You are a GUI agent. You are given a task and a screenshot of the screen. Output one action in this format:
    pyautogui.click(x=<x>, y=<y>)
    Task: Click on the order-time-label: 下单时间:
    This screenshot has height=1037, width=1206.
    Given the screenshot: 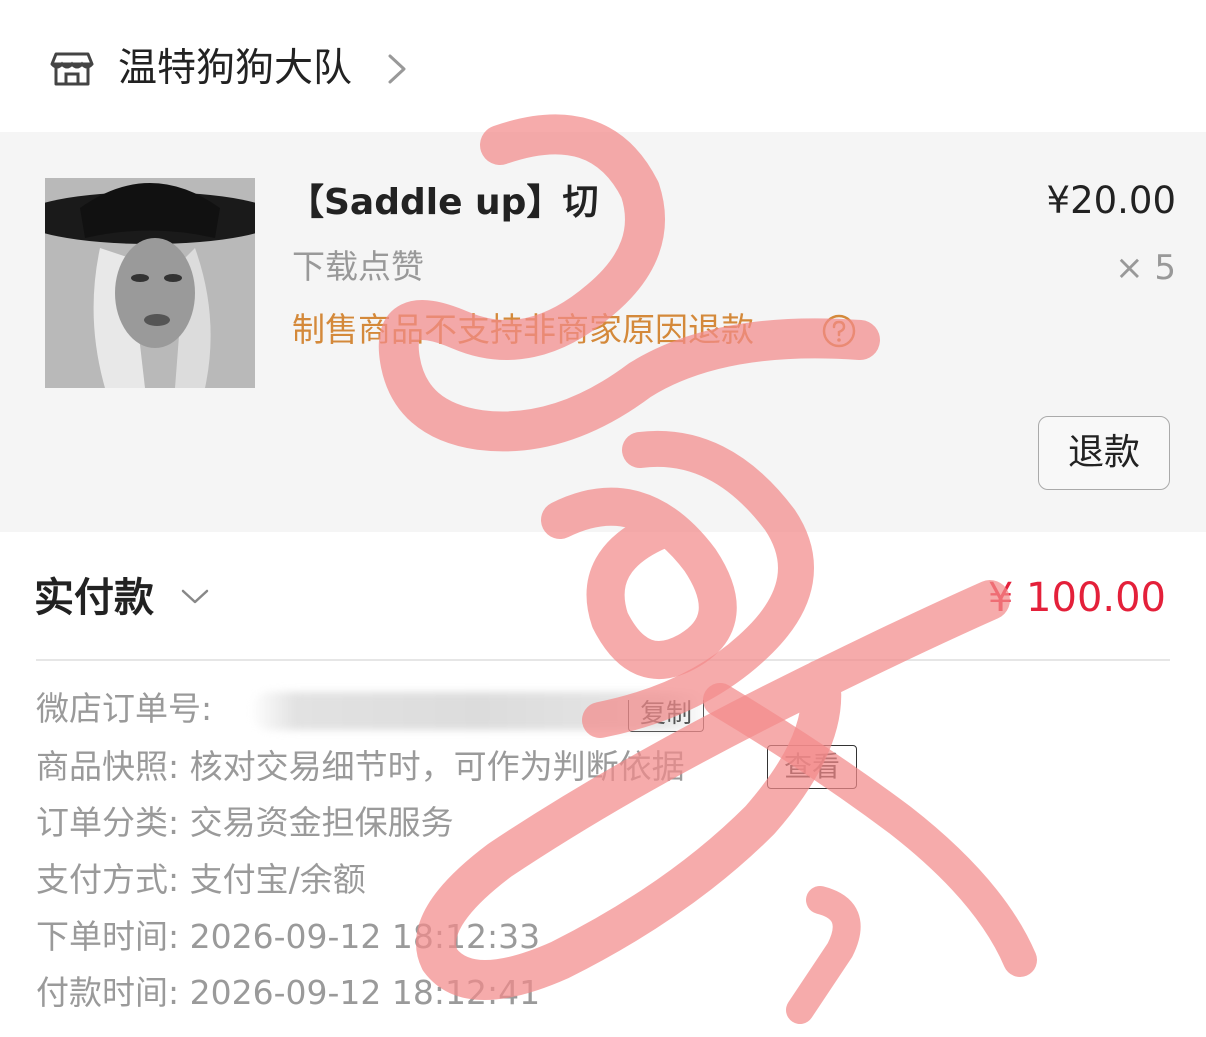 What is the action you would take?
    pyautogui.click(x=108, y=936)
    